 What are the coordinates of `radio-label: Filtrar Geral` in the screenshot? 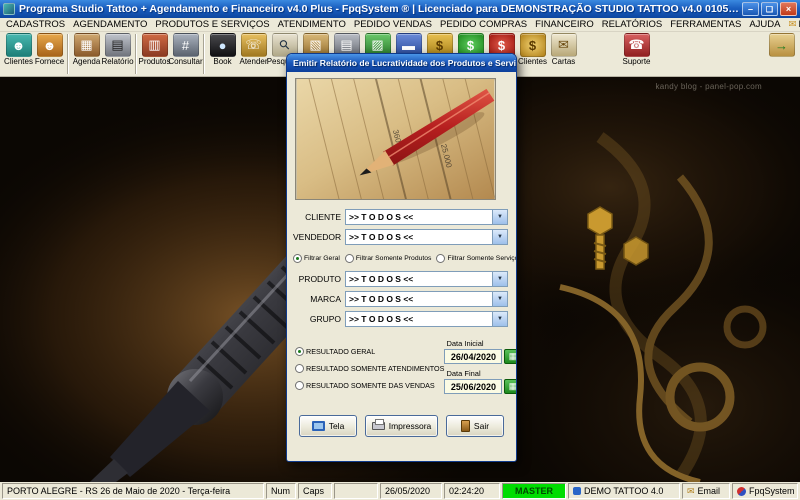 It's located at (322, 258).